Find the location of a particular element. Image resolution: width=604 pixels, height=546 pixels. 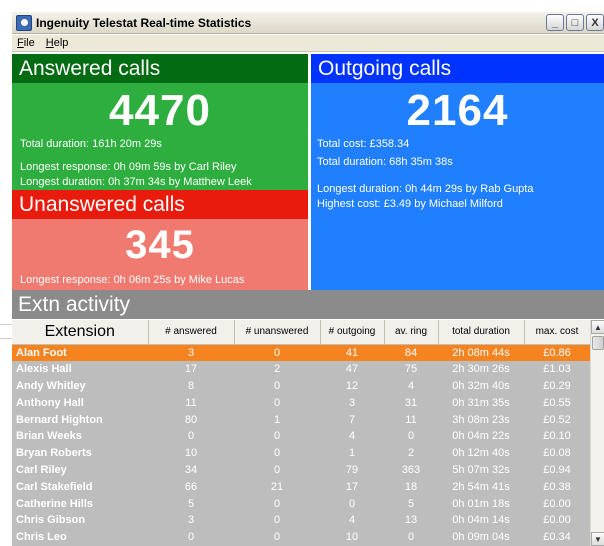

outgoing-highest-cost: Highest cost: £3.49 by Michael Milford is located at coordinates (410, 204).